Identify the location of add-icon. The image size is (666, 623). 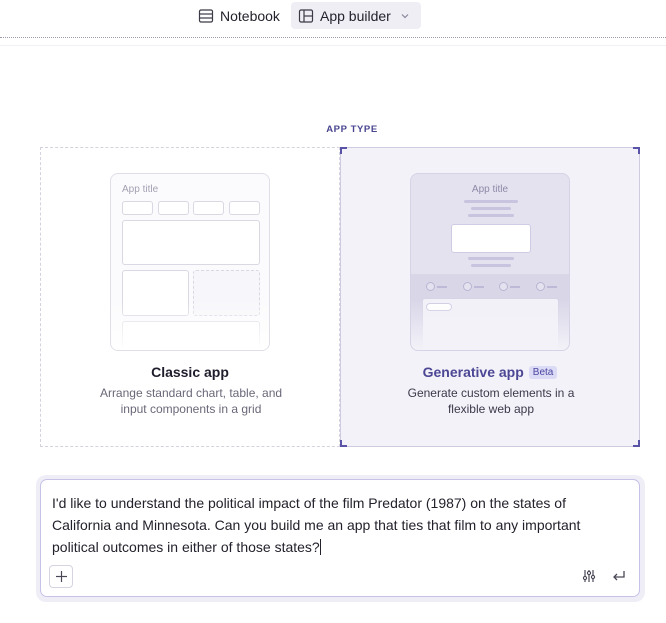
(61, 576).